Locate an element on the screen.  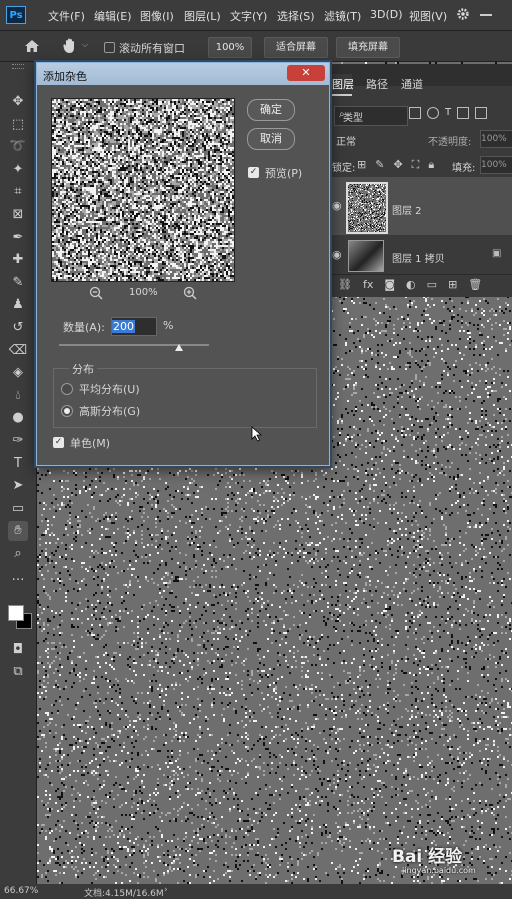
lock-transparent-icon: ⊞ is located at coordinates (361, 165).